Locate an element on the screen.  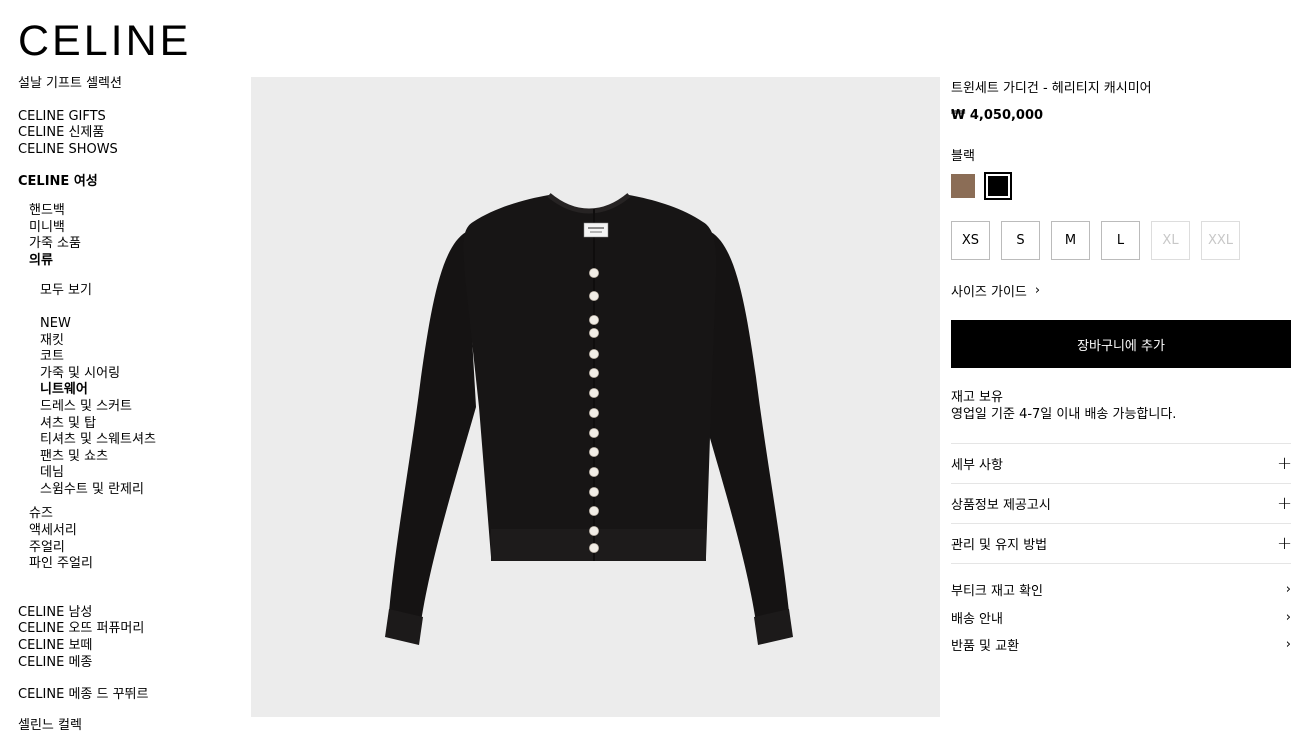
color-swatch-black is located at coordinates (998, 186).